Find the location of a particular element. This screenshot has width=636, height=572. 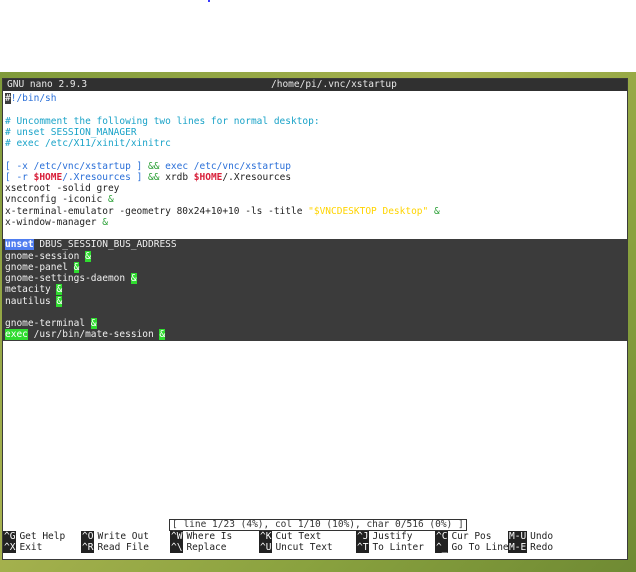

code-token: # unset SESSION_MANAGER is located at coordinates (71, 132).